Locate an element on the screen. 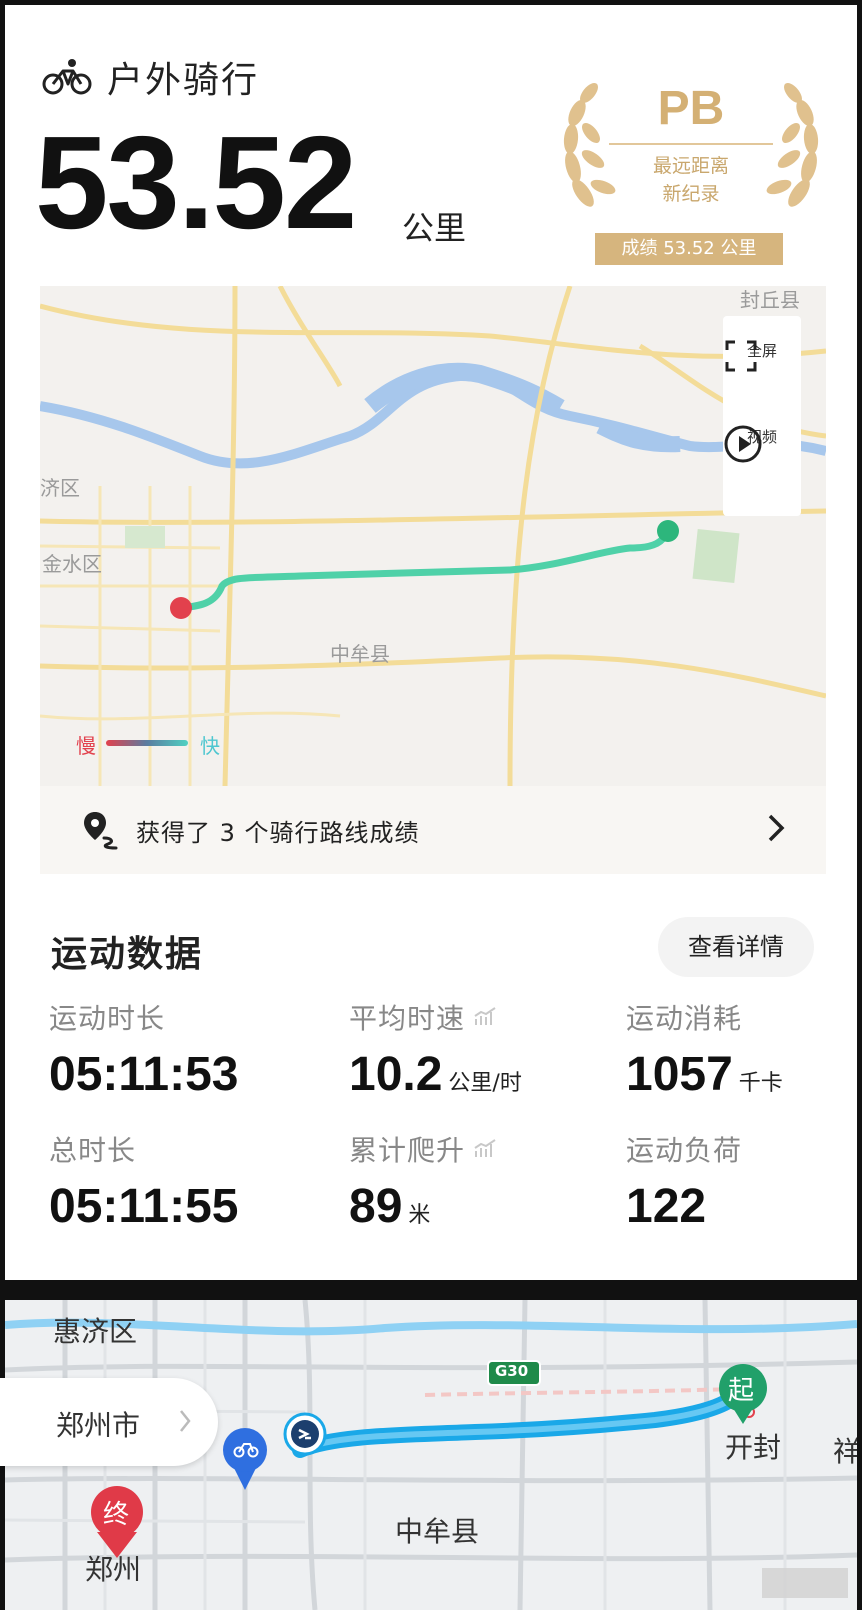 The image size is (862, 1610). video-button: 视频 is located at coordinates (762, 443).